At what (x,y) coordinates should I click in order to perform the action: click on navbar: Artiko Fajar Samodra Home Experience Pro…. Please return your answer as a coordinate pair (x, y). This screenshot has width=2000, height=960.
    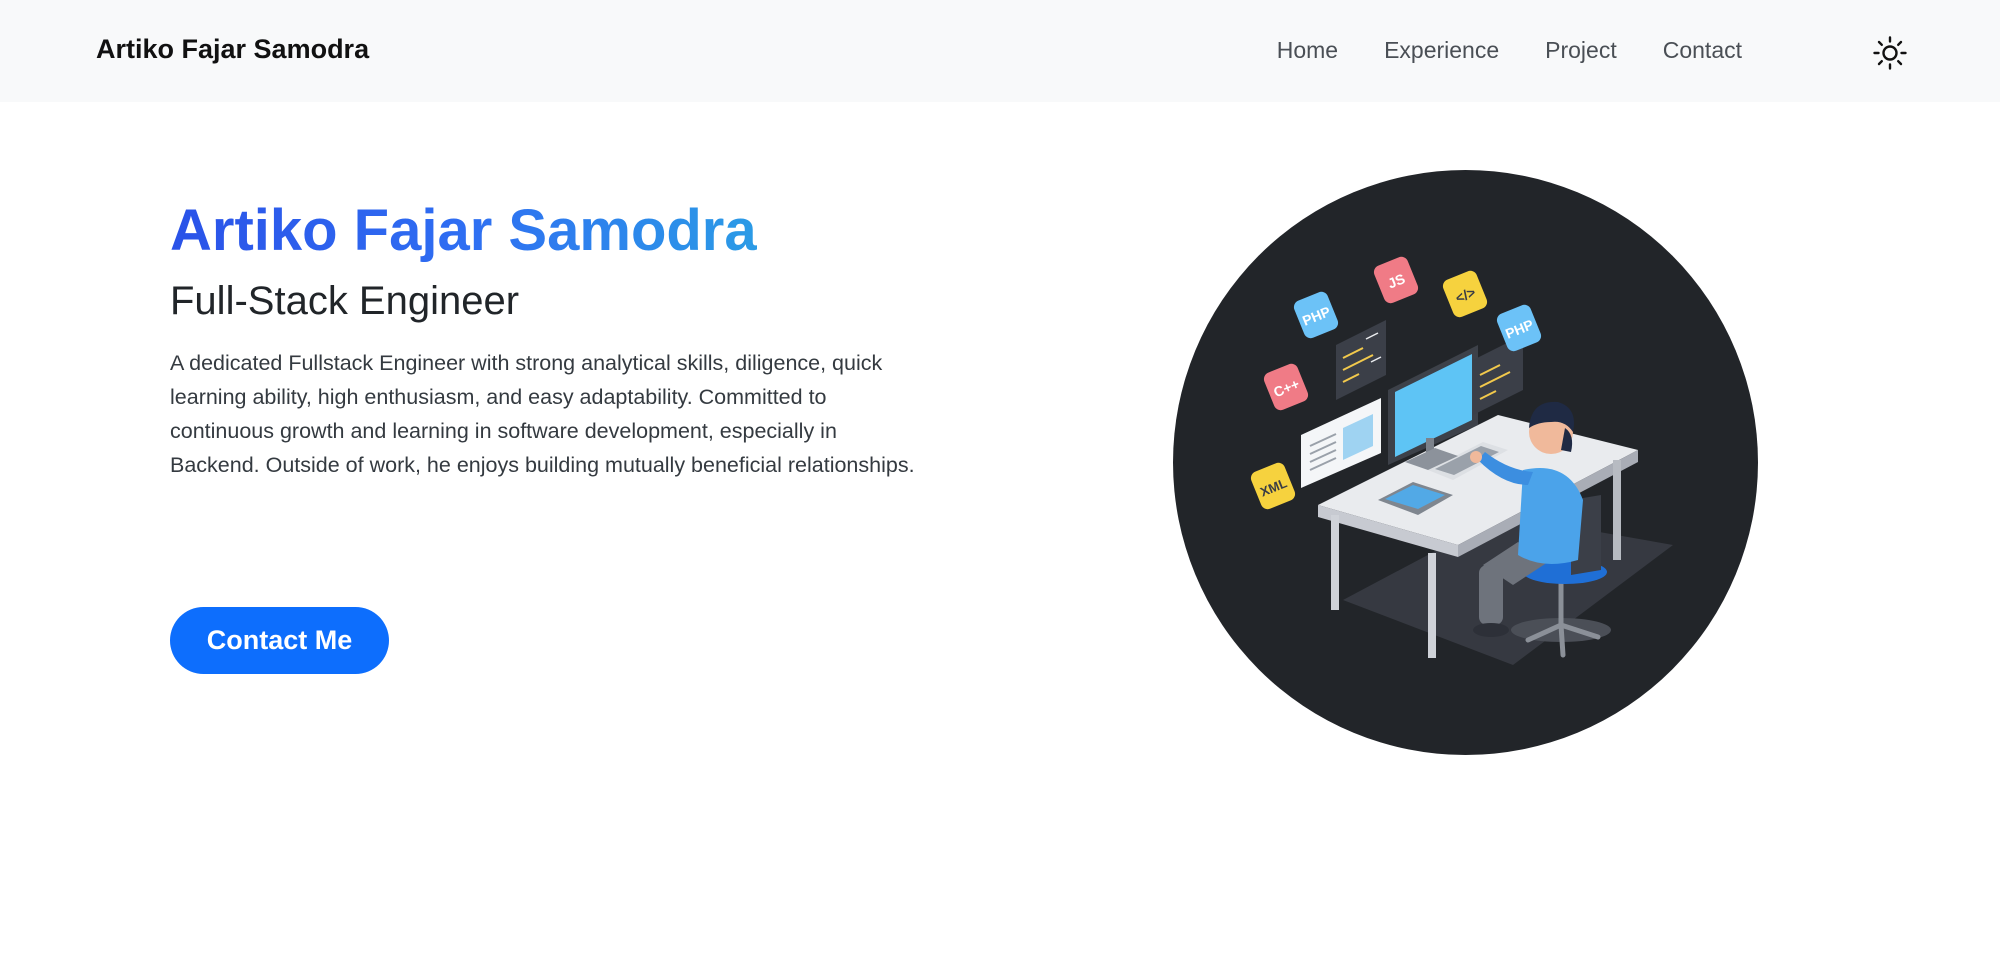
    Looking at the image, I should click on (1000, 51).